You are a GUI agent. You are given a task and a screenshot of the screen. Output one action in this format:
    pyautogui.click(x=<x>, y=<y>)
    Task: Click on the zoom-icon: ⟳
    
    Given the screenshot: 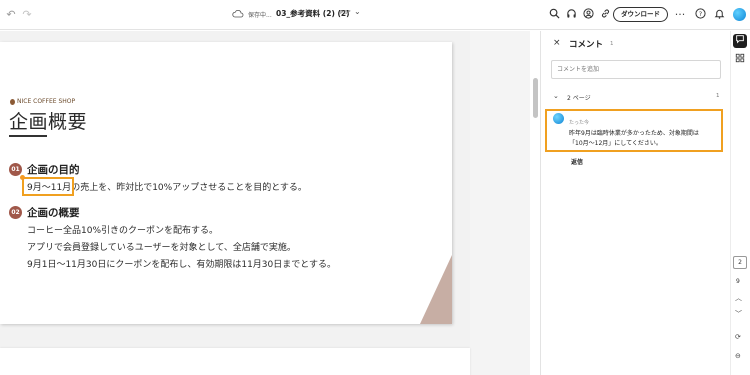 What is the action you would take?
    pyautogui.click(x=738, y=337)
    